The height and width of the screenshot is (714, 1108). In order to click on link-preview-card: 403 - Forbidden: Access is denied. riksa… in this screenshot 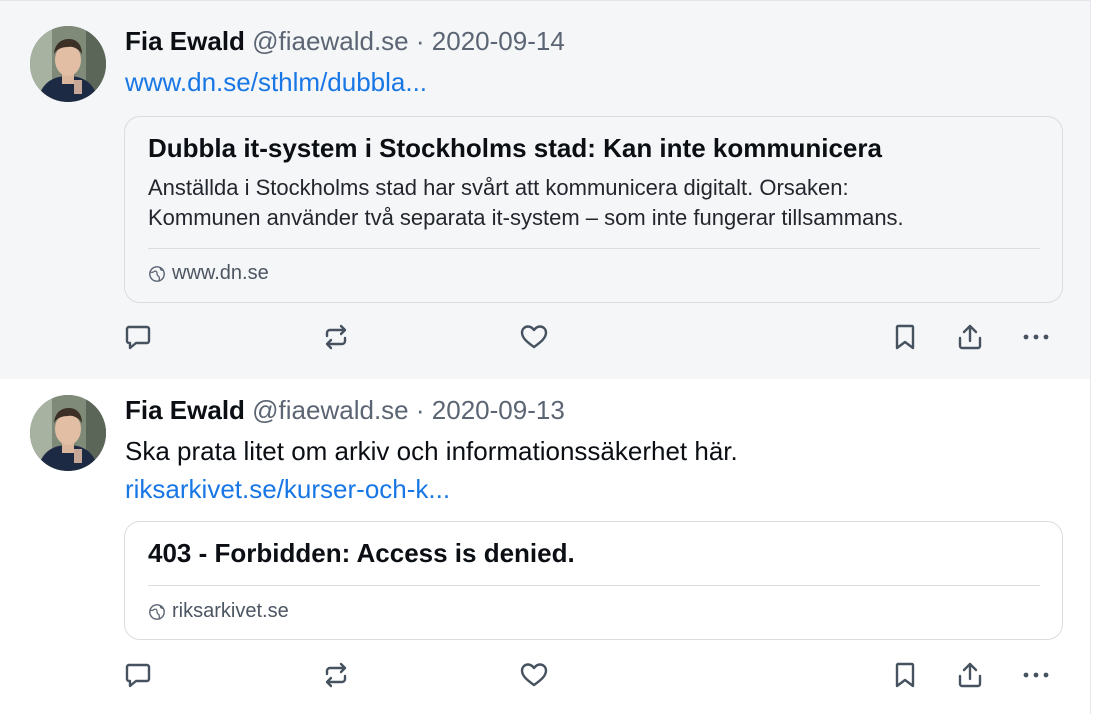, I will do `click(593, 580)`.